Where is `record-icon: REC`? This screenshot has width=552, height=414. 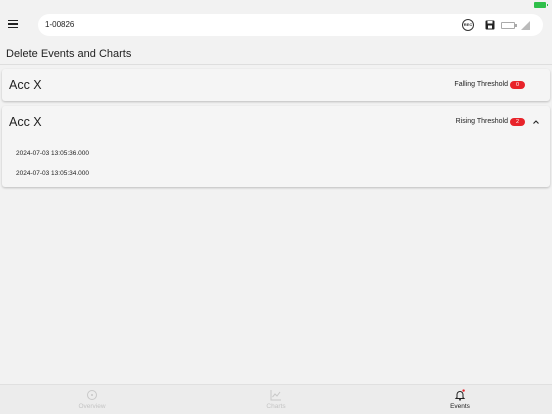 record-icon: REC is located at coordinates (468, 25).